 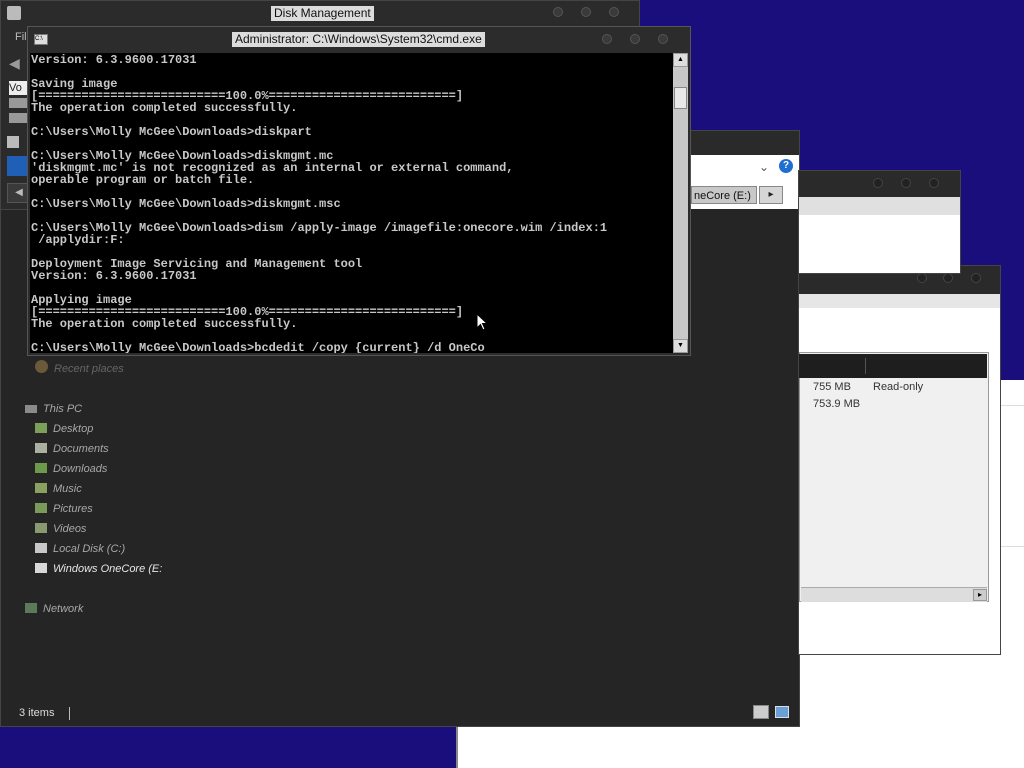 What do you see at coordinates (31, 409) in the screenshot?
I see `computer-icon` at bounding box center [31, 409].